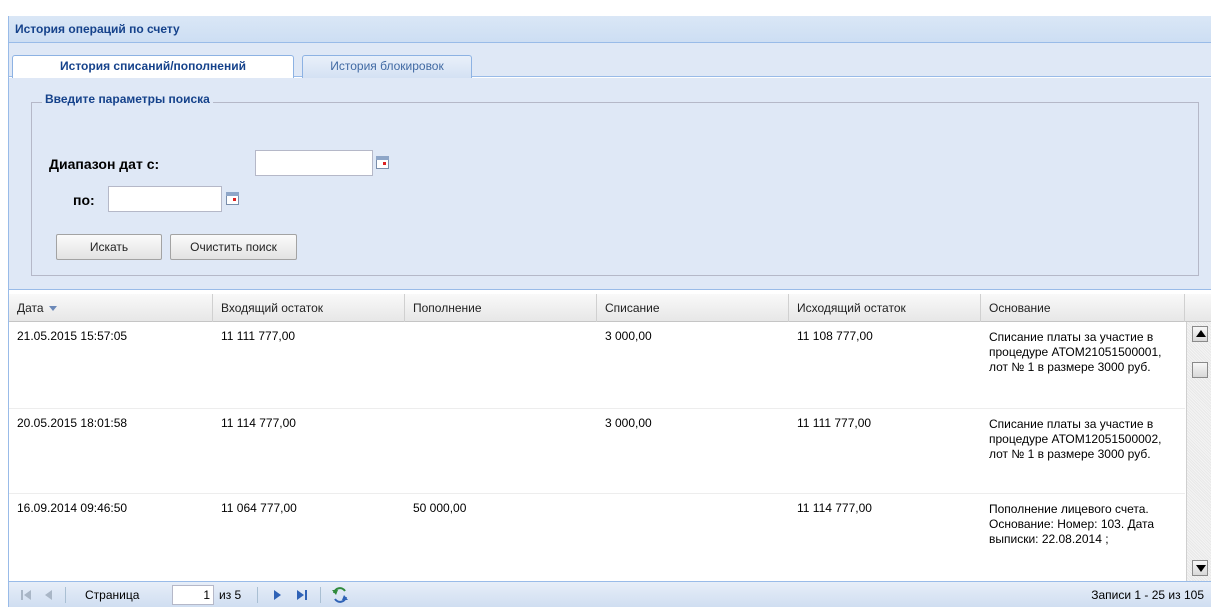  I want to click on column-header-incoming-balance: Входящий остаток, so click(309, 308).